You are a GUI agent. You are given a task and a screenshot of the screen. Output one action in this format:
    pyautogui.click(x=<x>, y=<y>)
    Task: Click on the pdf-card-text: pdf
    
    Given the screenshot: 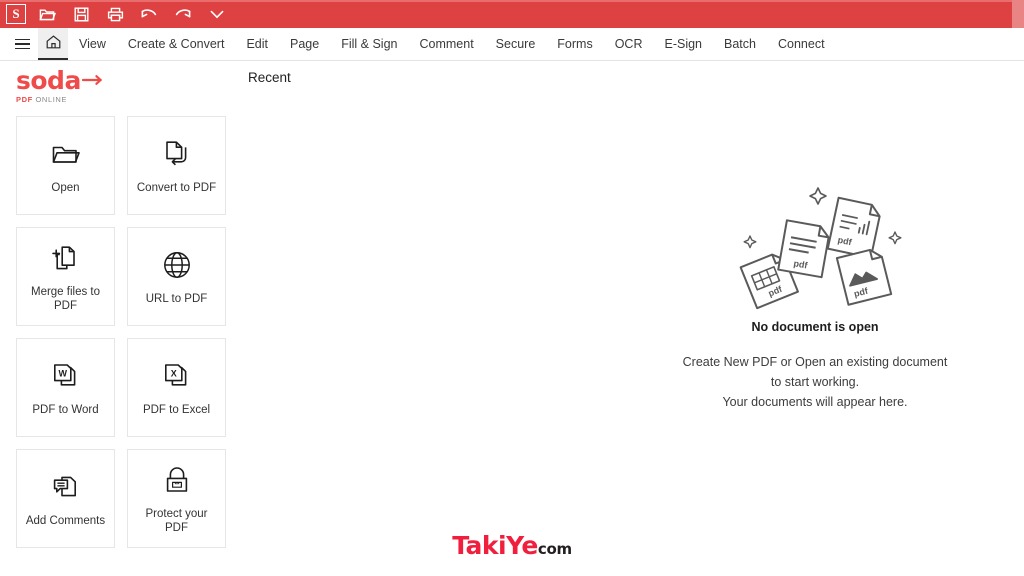 What is the action you would take?
    pyautogui.click(x=803, y=249)
    